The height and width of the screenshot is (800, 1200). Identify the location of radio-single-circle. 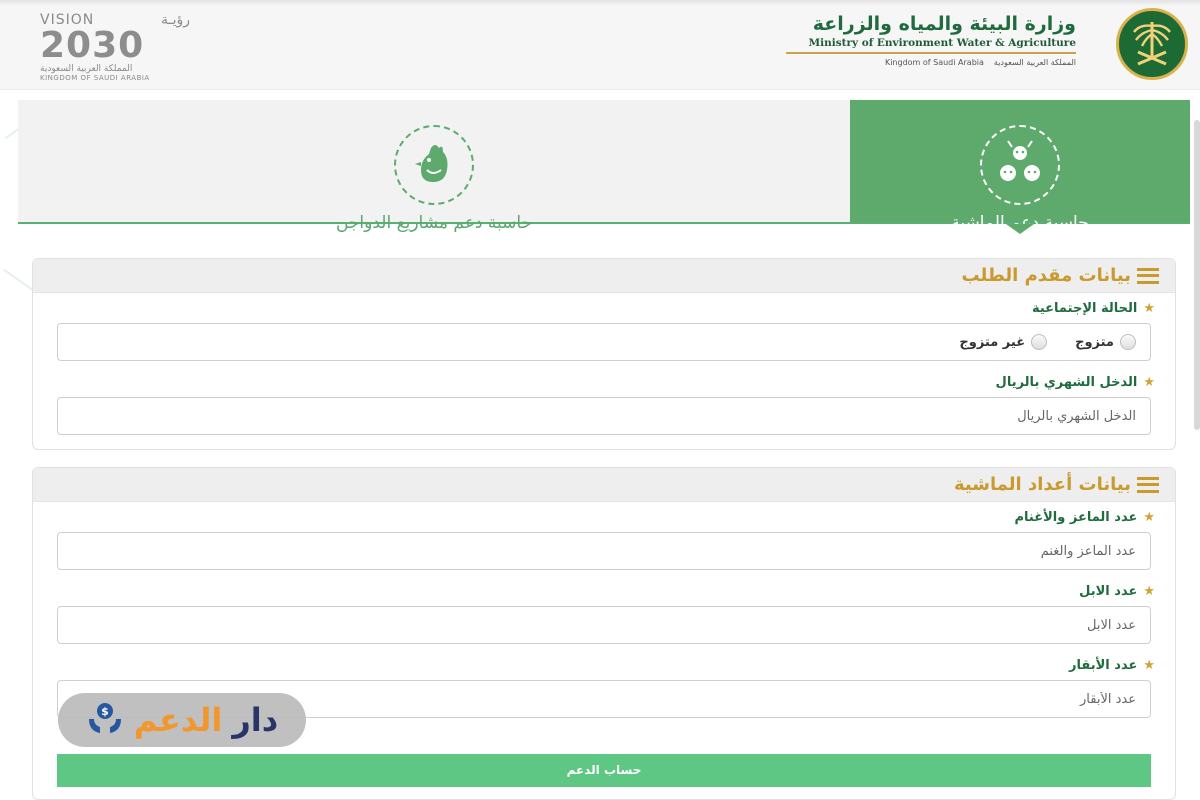
(1039, 342).